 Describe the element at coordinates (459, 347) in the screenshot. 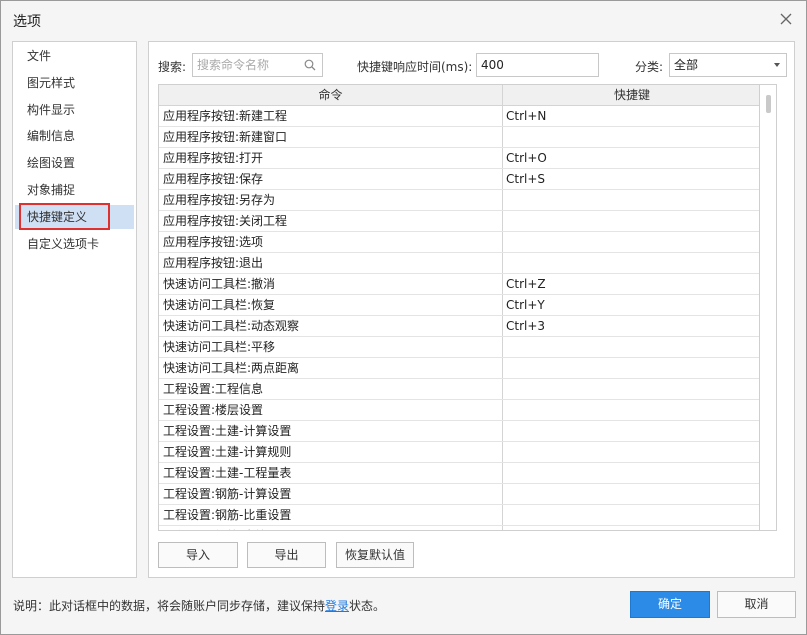

I see `table-row: 快速访问工具栏:平移` at that location.